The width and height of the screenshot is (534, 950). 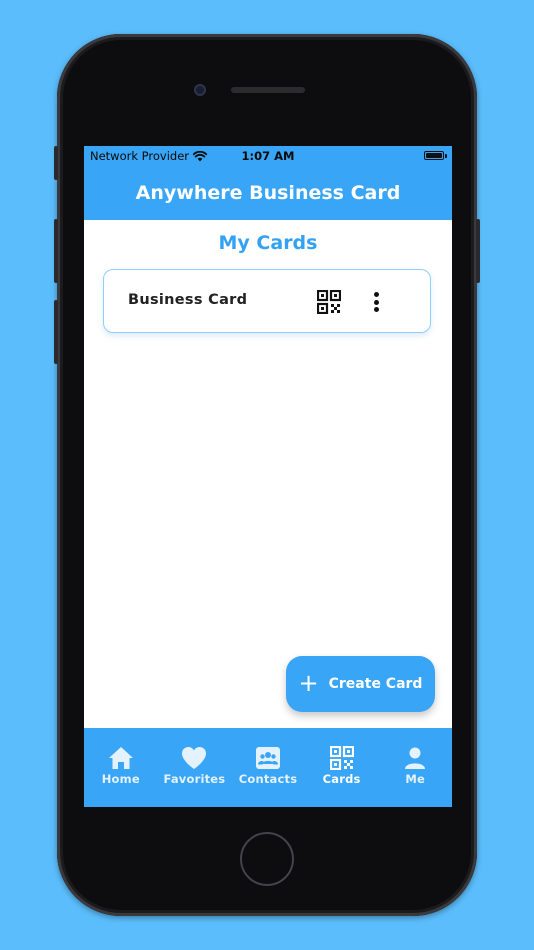 What do you see at coordinates (308, 683) in the screenshot?
I see `plus-icon: +` at bounding box center [308, 683].